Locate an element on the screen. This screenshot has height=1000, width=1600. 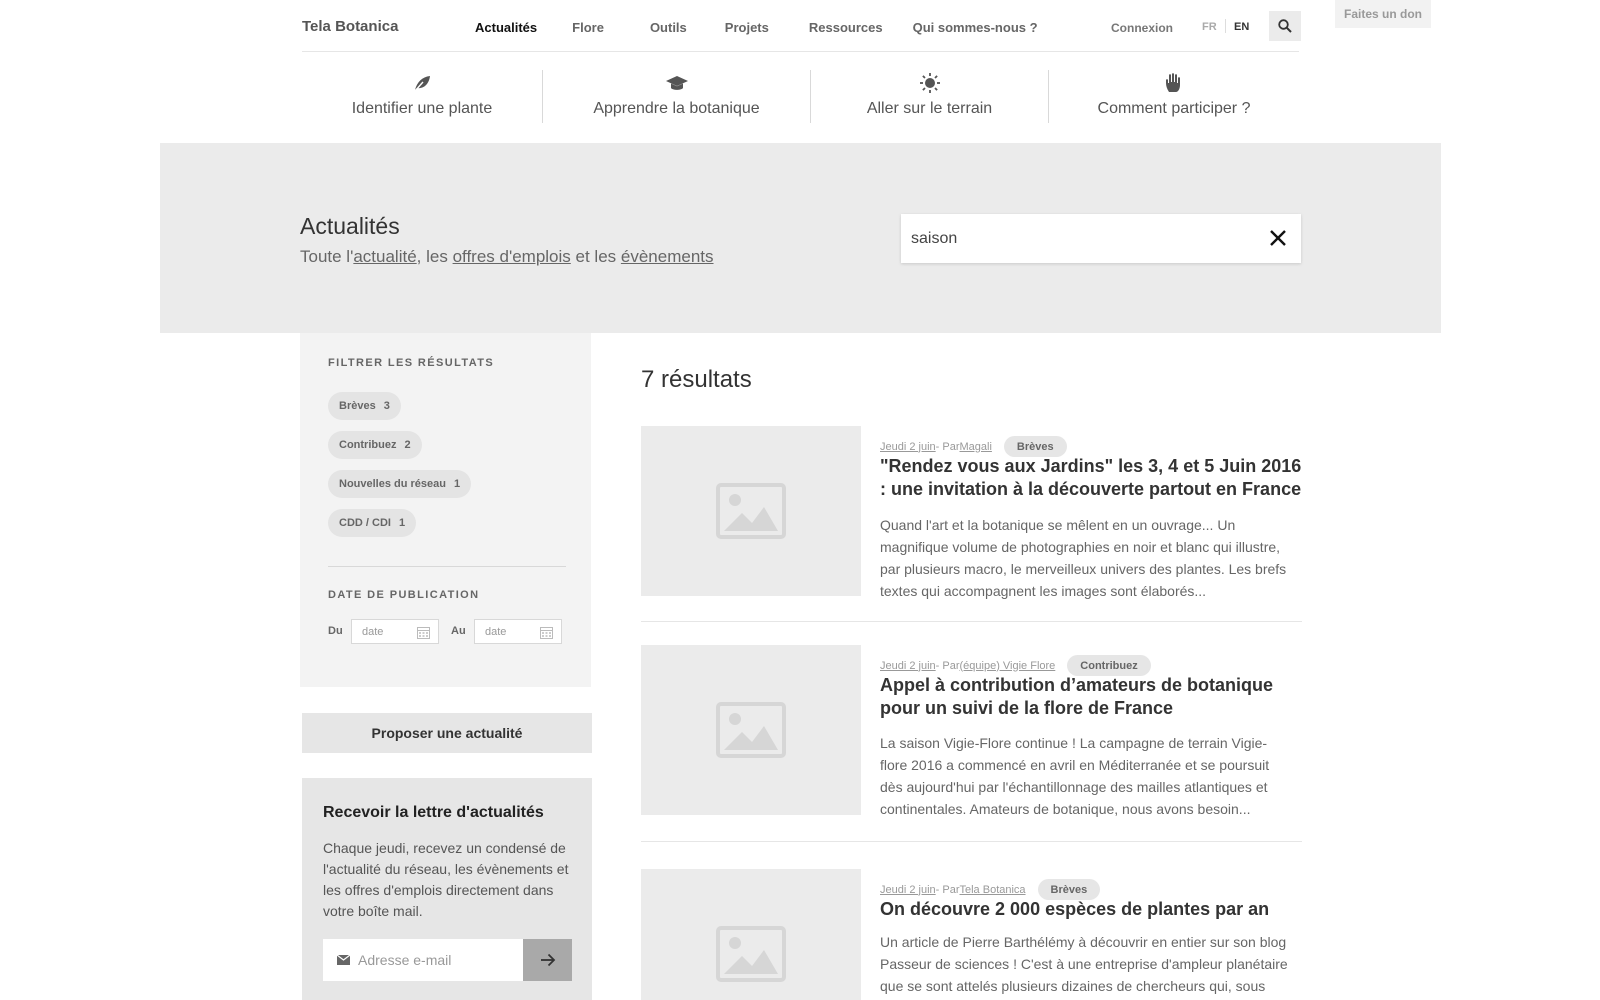
search-box is located at coordinates (1101, 238).